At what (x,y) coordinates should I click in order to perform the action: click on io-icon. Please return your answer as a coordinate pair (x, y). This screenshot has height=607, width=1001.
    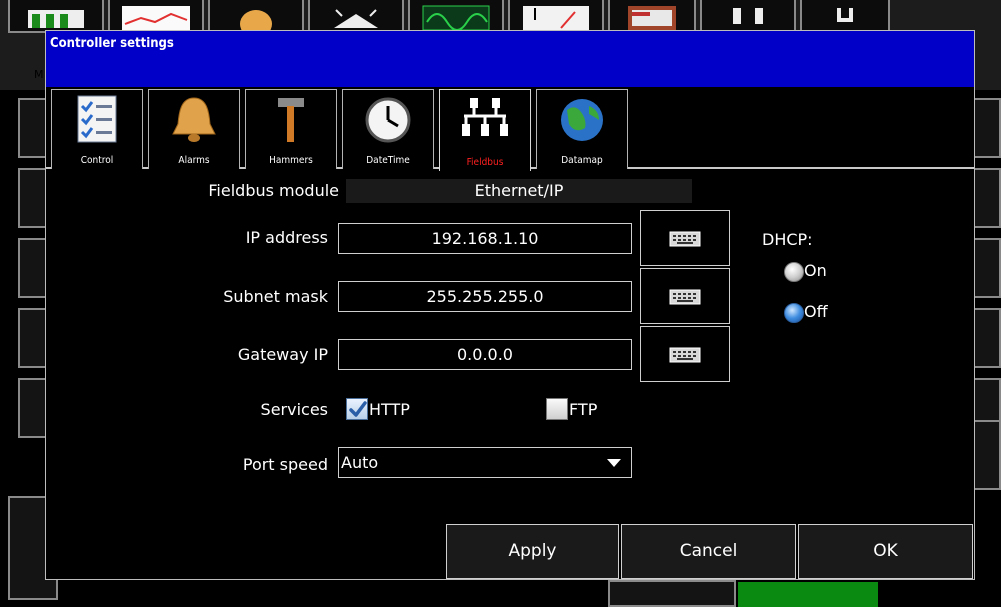
    Looking at the image, I should click on (748, 16).